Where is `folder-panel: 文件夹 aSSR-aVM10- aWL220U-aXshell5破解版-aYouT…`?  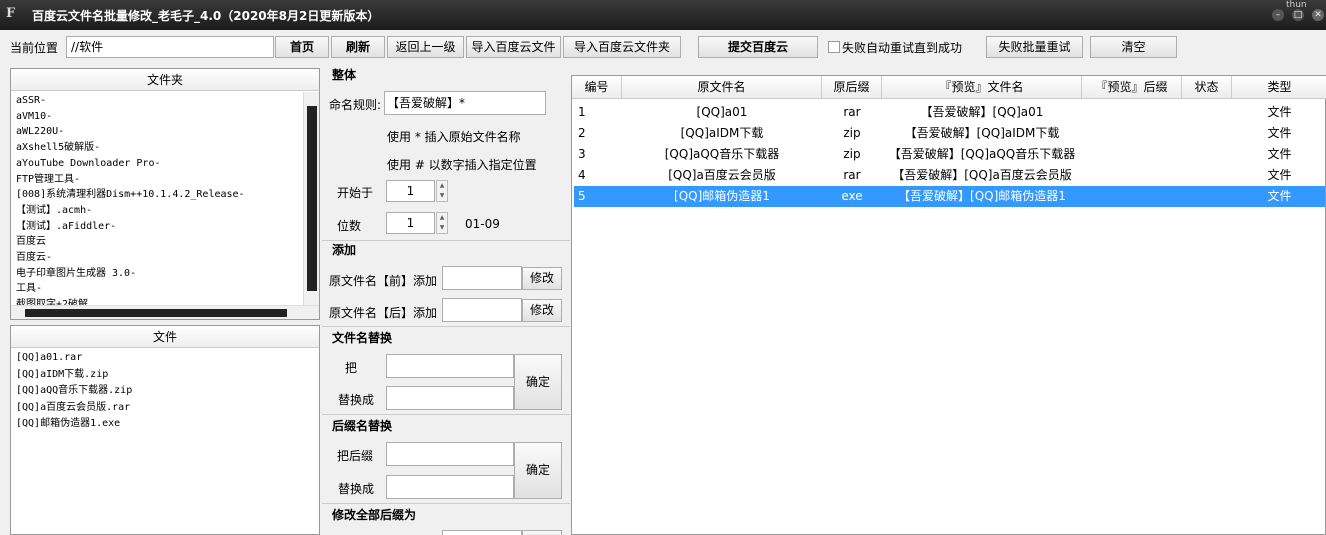
folder-panel: 文件夹 aSSR-aVM10- aWL220U-aXshell5破解版-aYouT… is located at coordinates (165, 194).